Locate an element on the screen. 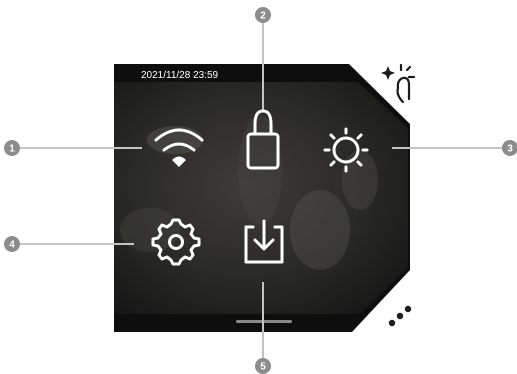 The image size is (517, 374). callout-2: 2 is located at coordinates (263, 15).